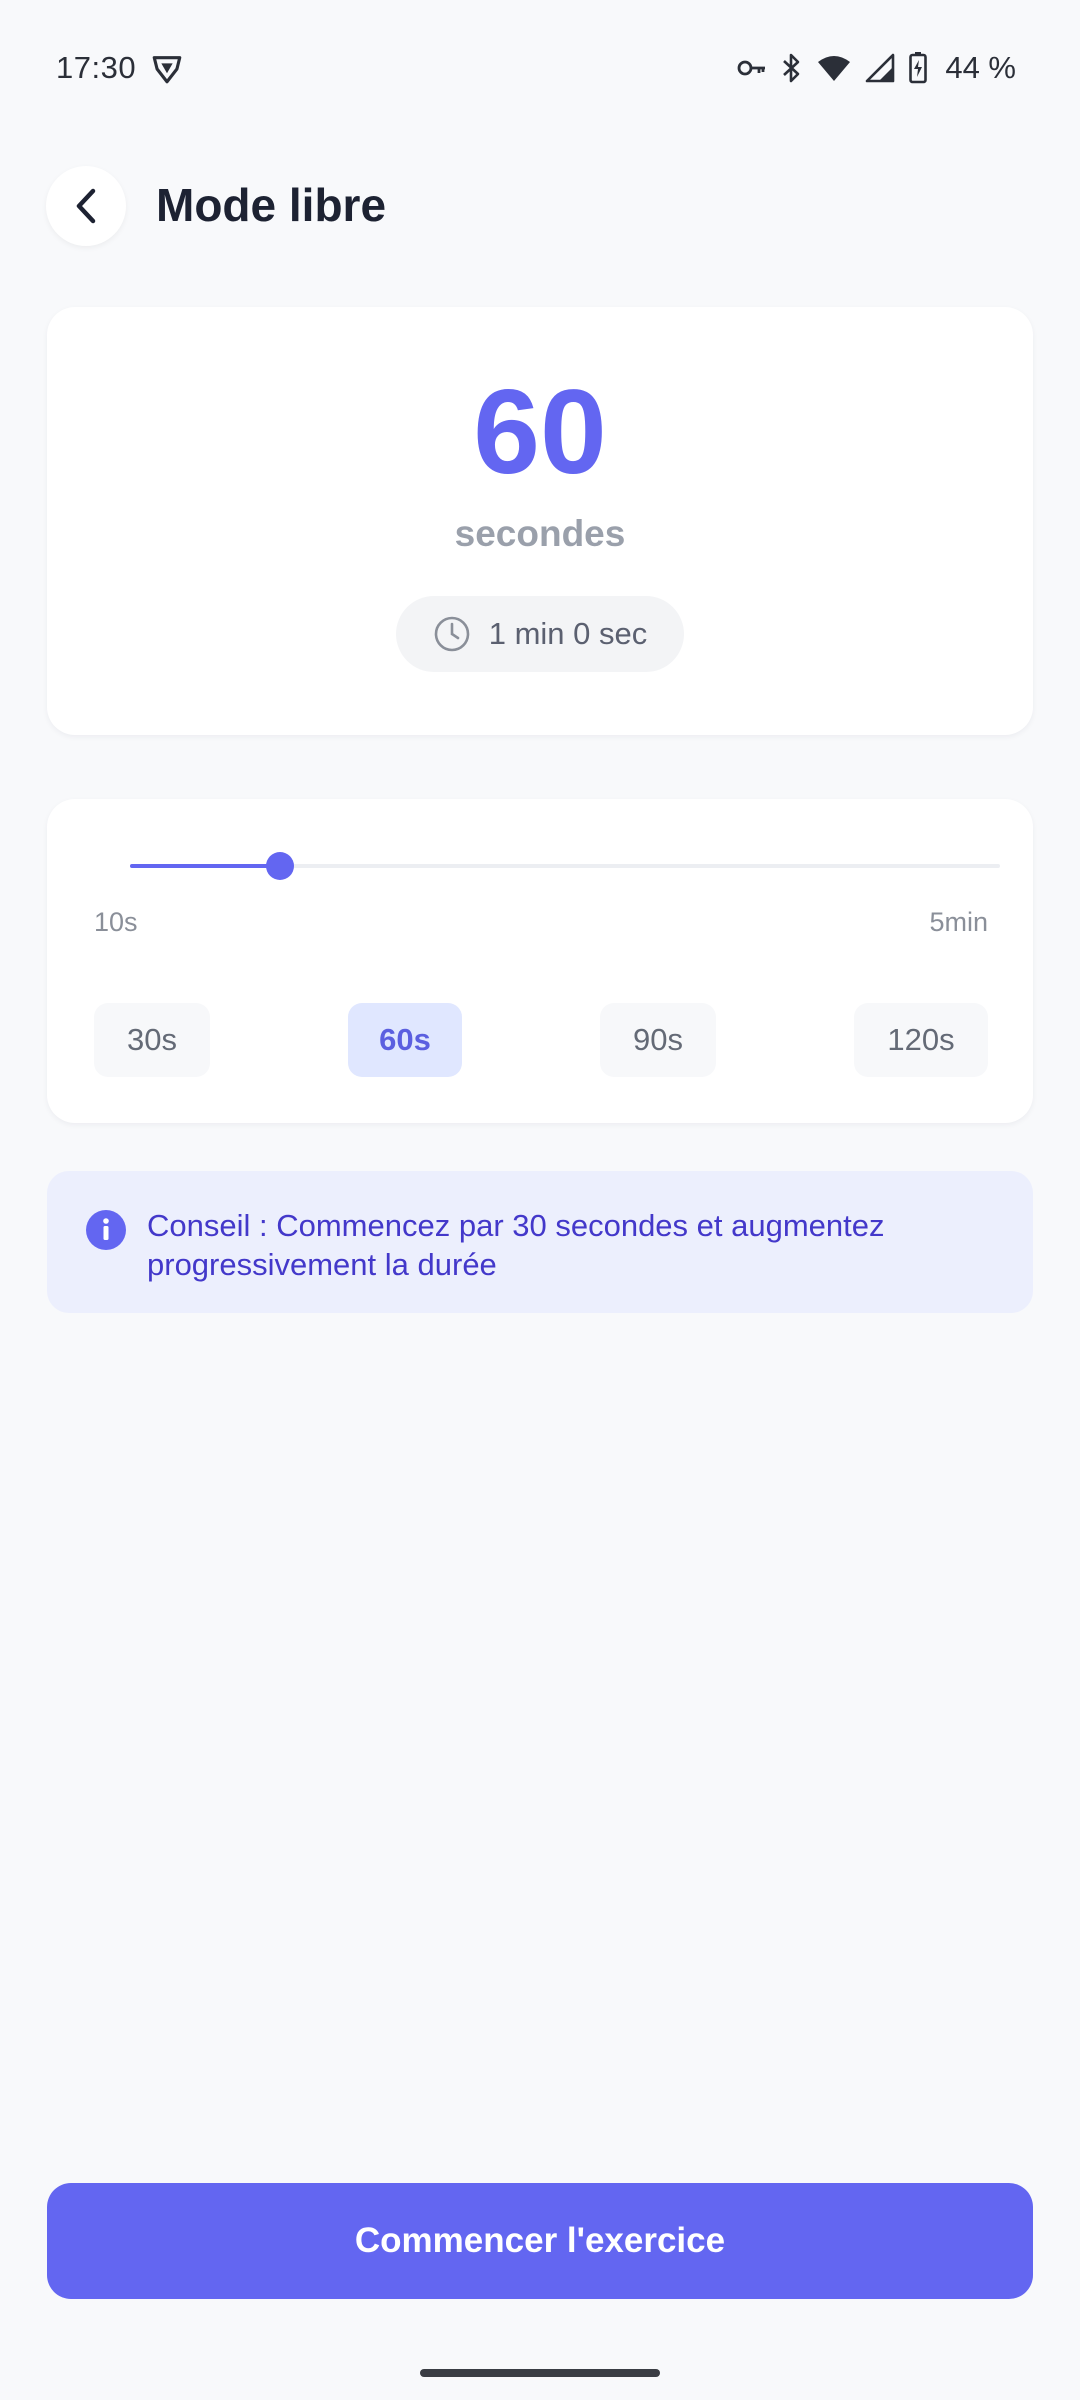 Image resolution: width=1080 pixels, height=2400 pixels. Describe the element at coordinates (116, 922) in the screenshot. I see `slider-min-label: 10s` at that location.